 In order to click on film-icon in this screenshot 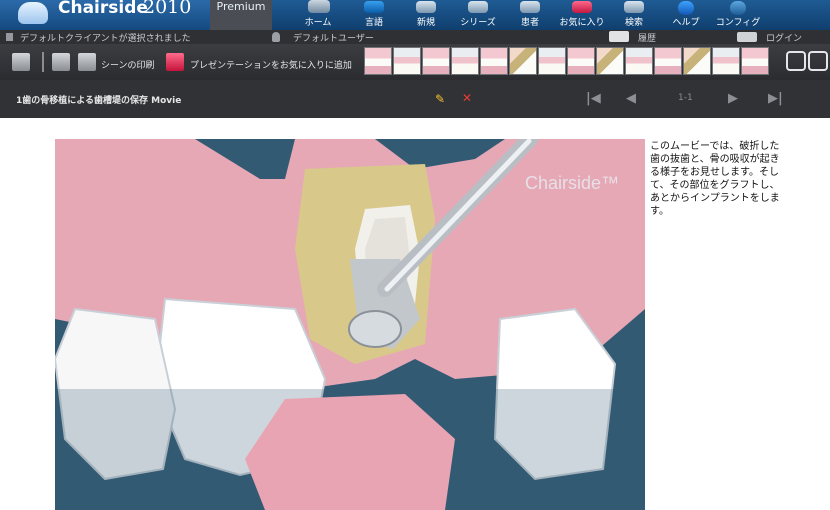, I will do `click(478, 7)`.